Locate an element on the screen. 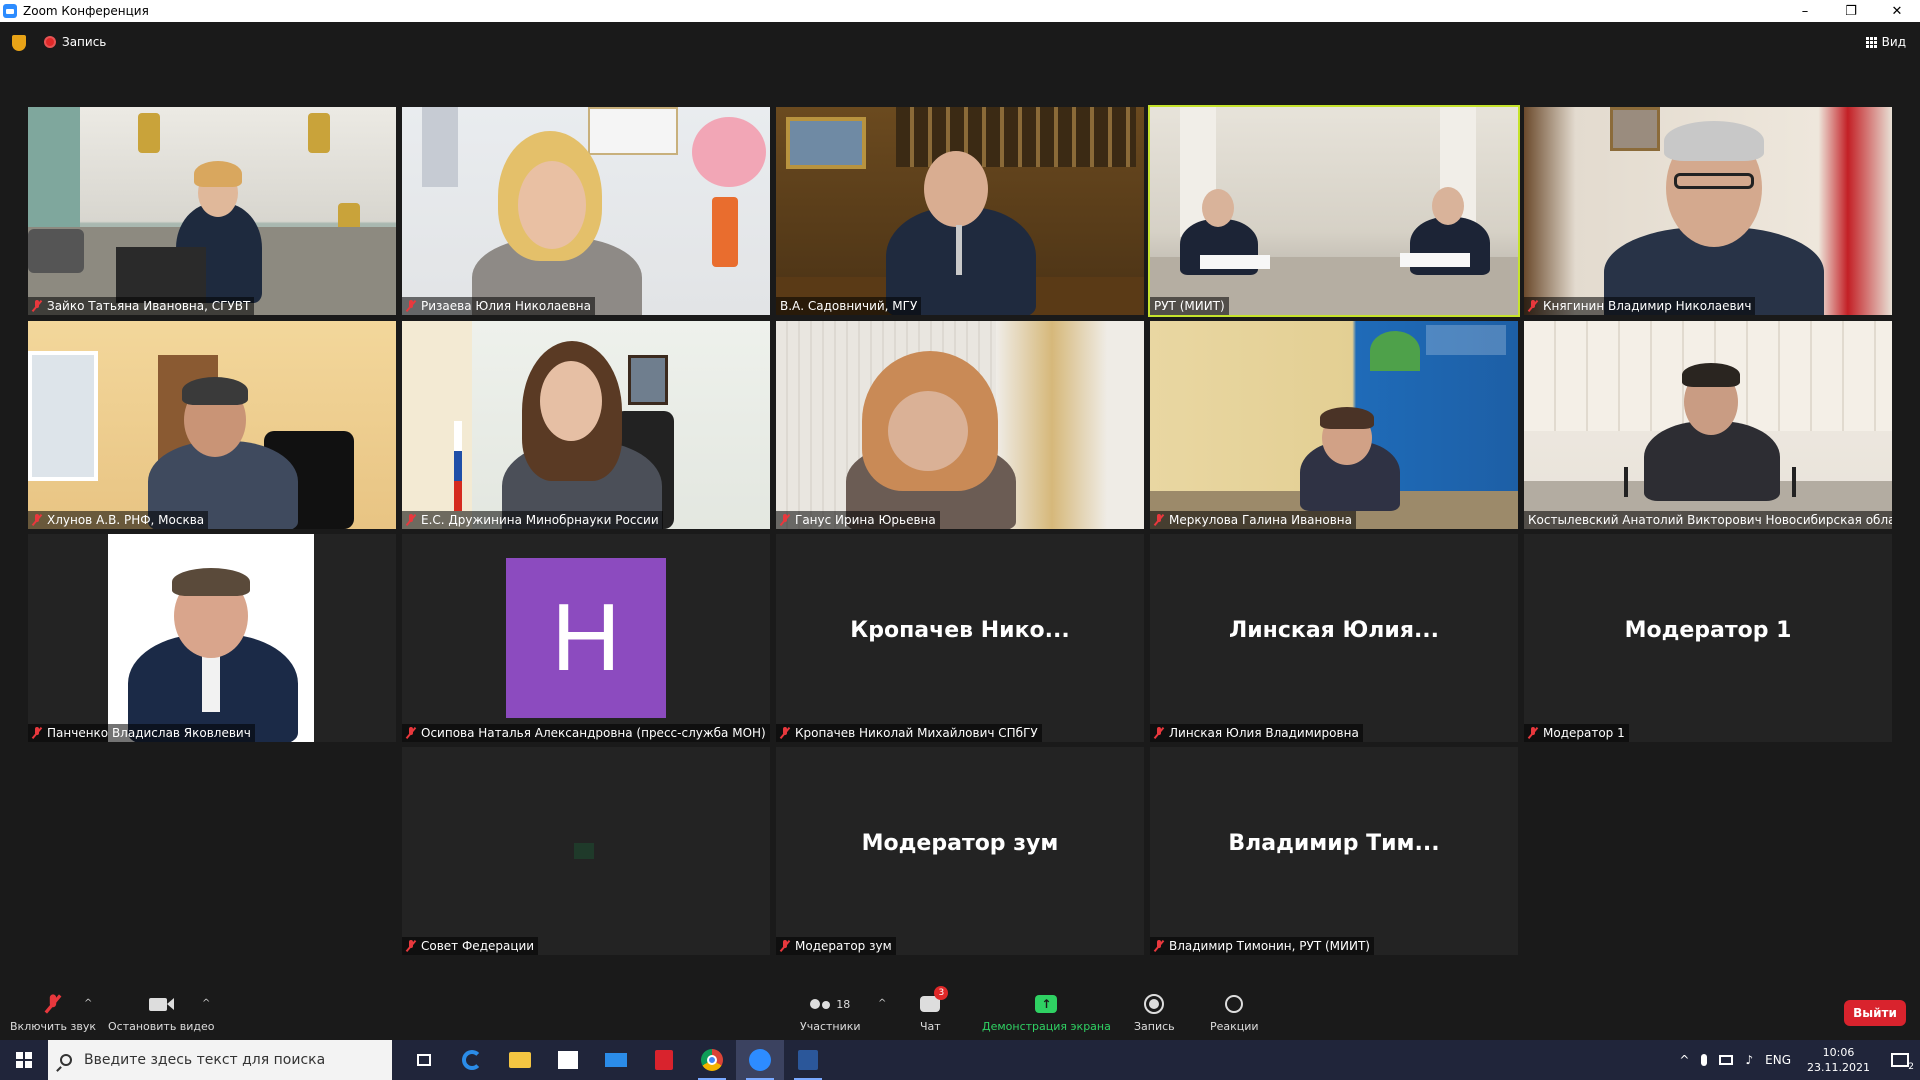  participant-name-label: Совет Федерации is located at coordinates (470, 946).